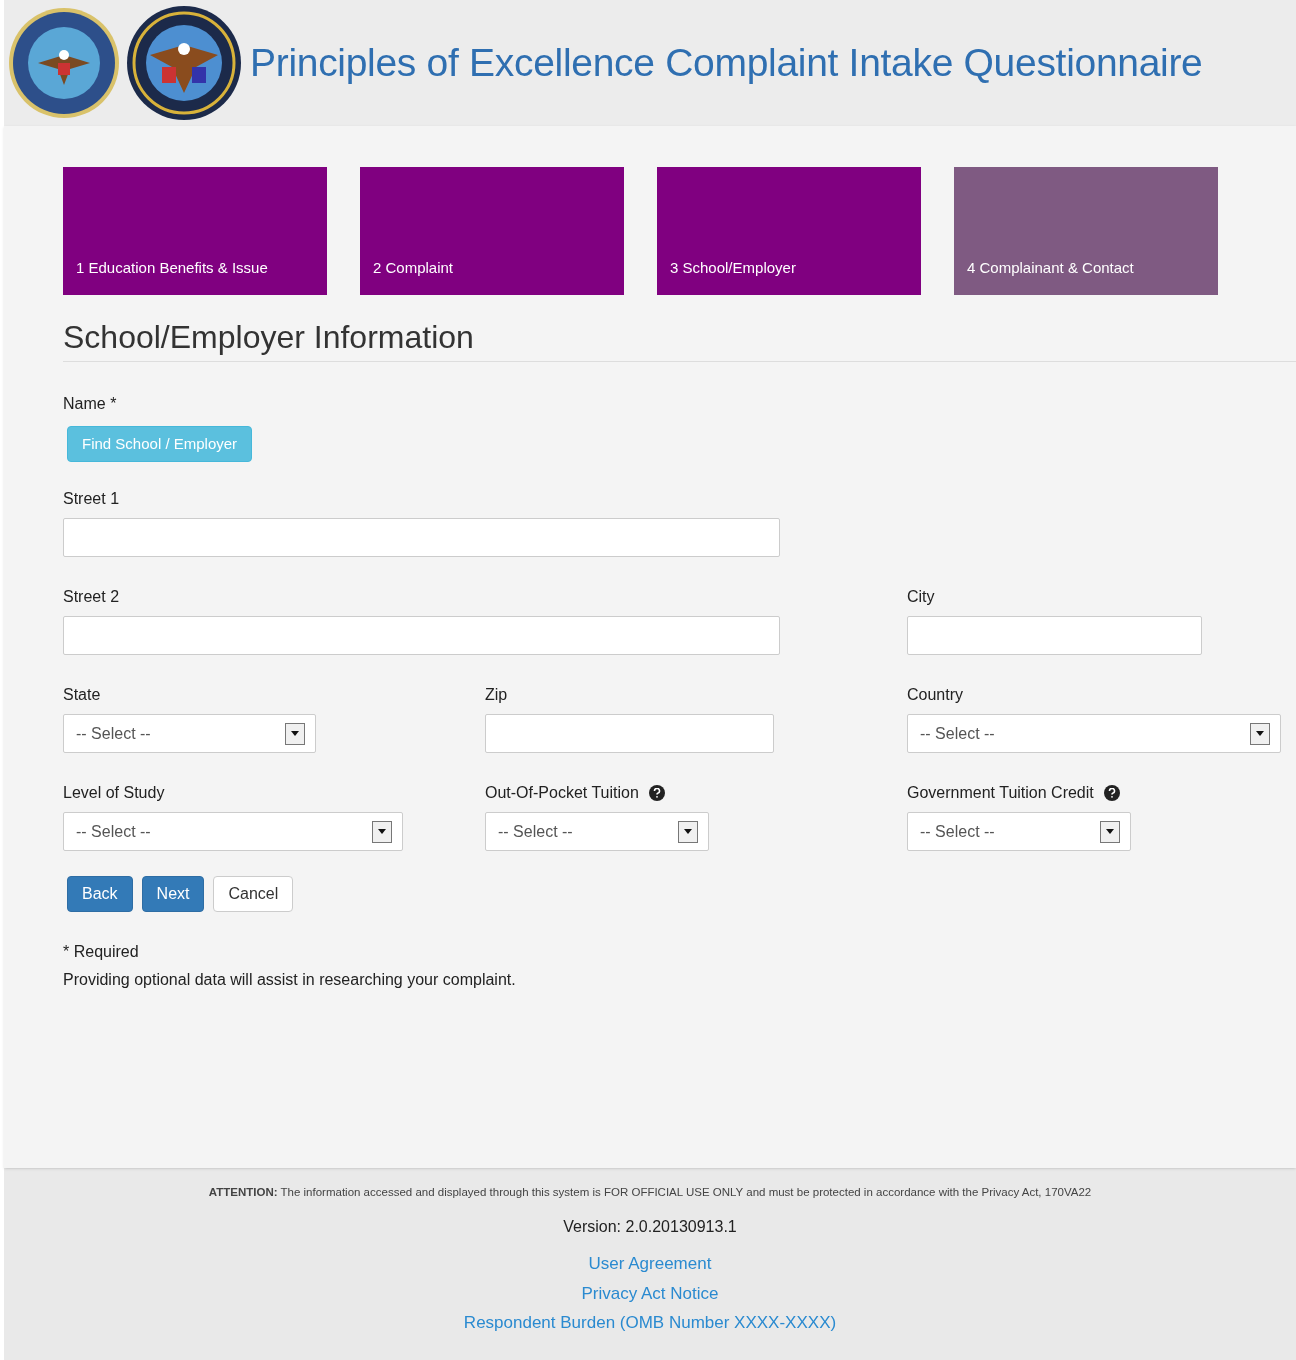  Describe the element at coordinates (91, 499) in the screenshot. I see `field-label: Street 1` at that location.